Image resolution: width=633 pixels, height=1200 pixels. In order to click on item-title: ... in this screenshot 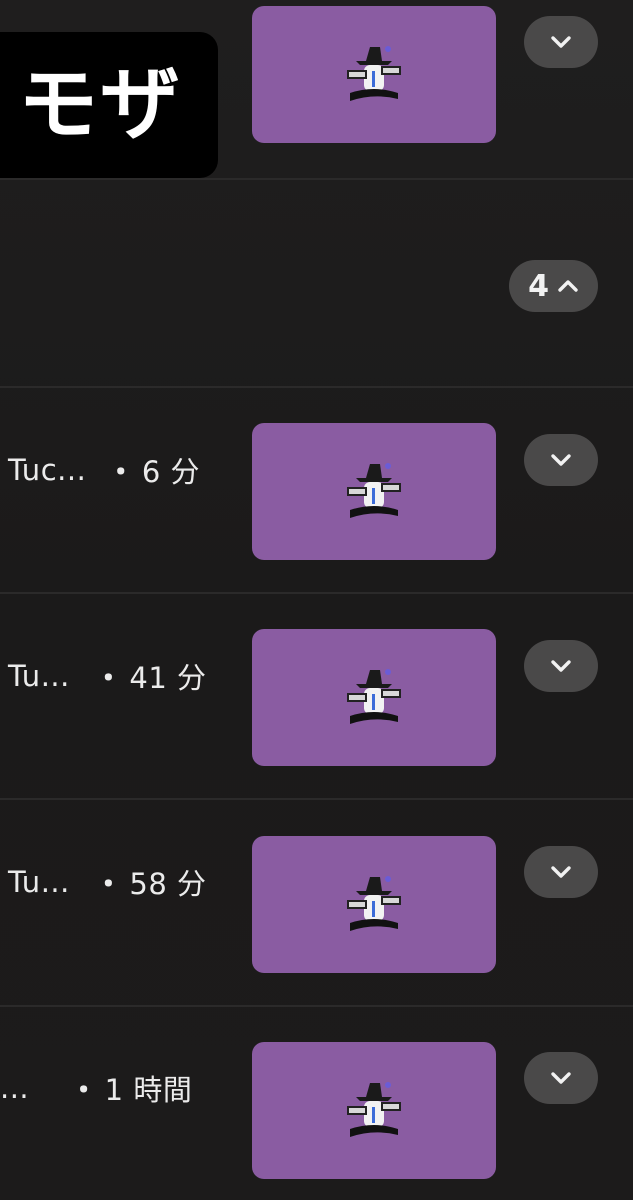, I will do `click(15, 1088)`.